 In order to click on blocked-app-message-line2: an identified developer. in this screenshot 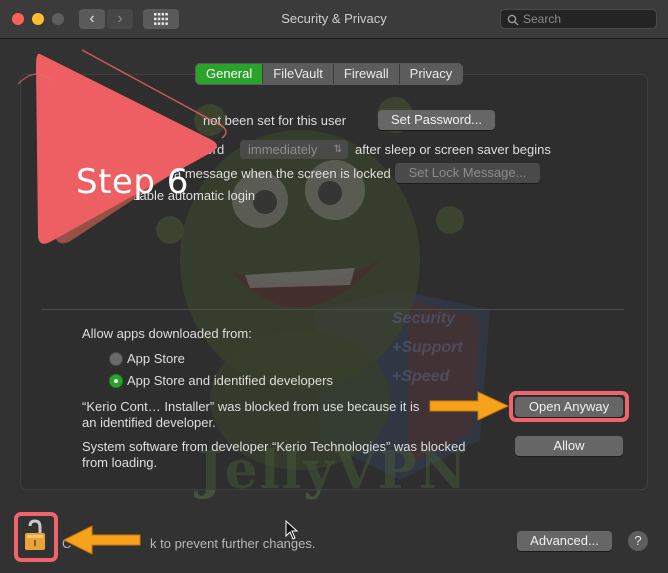, I will do `click(149, 422)`.